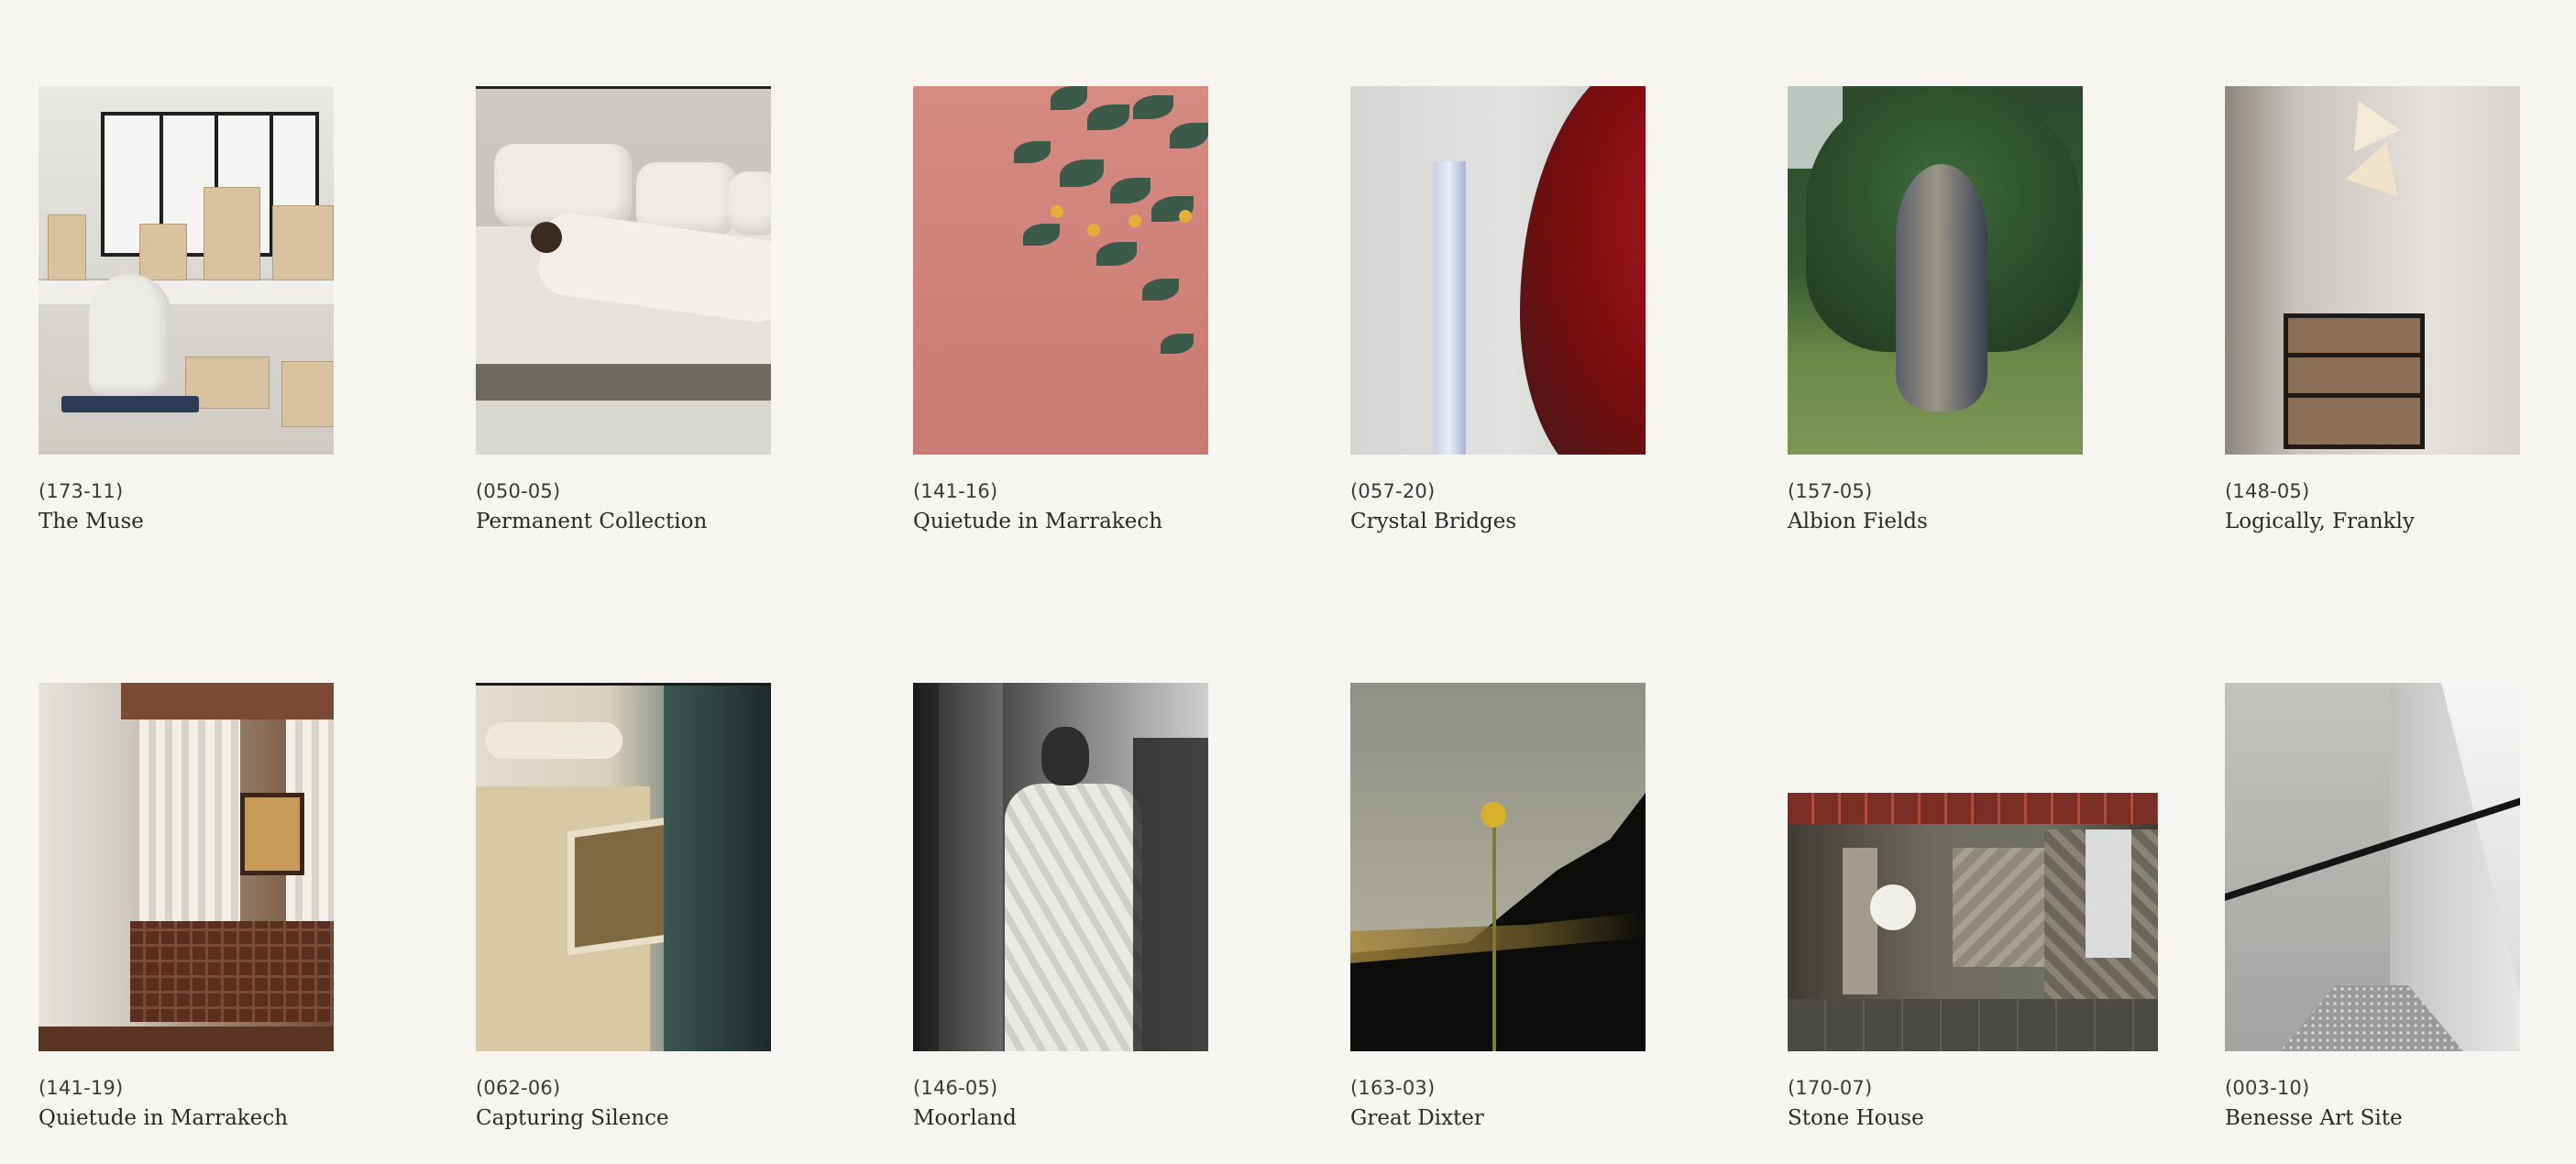 The image size is (2576, 1164). What do you see at coordinates (240, 521) in the screenshot?
I see `project-title: The Muse` at bounding box center [240, 521].